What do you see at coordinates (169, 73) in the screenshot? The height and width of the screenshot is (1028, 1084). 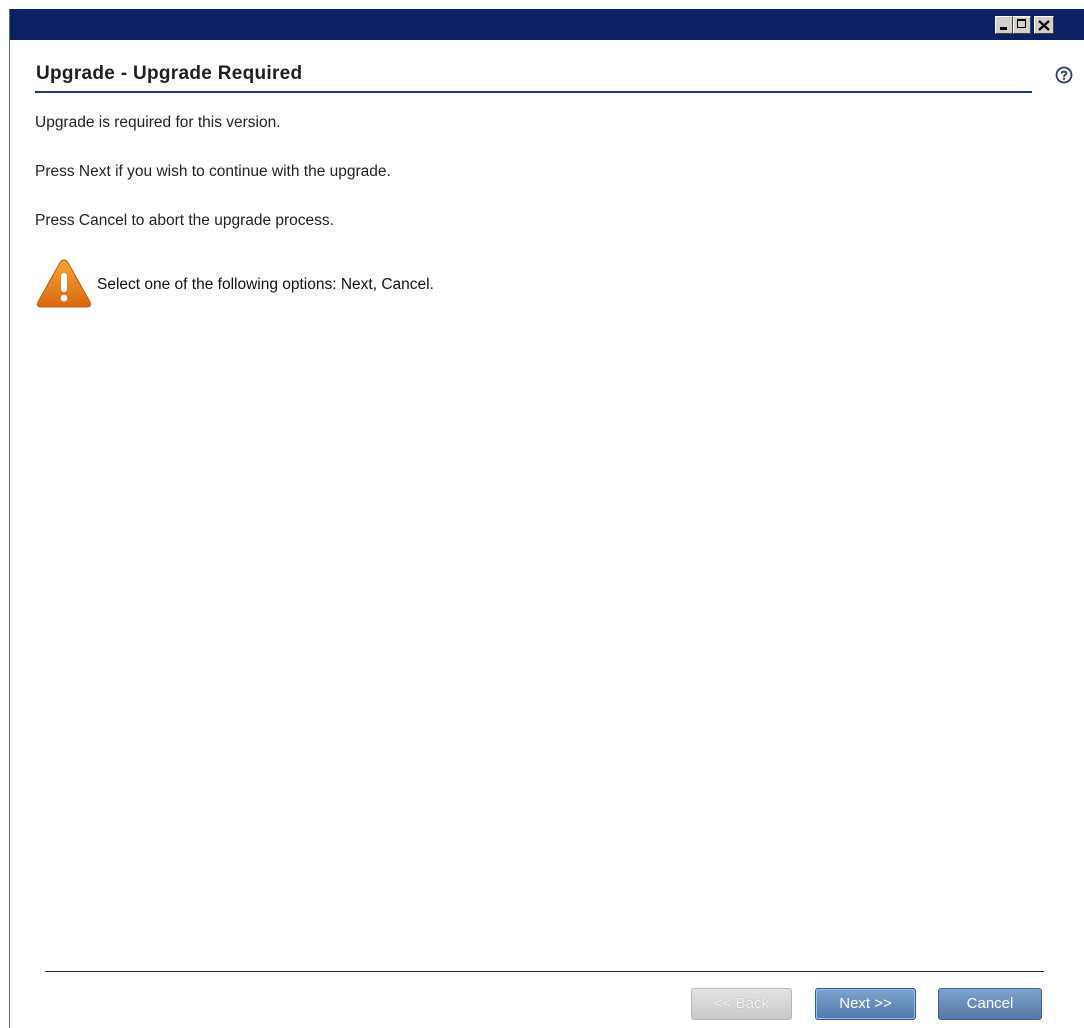 I see `page-title: Upgrade - Upgrade Required` at bounding box center [169, 73].